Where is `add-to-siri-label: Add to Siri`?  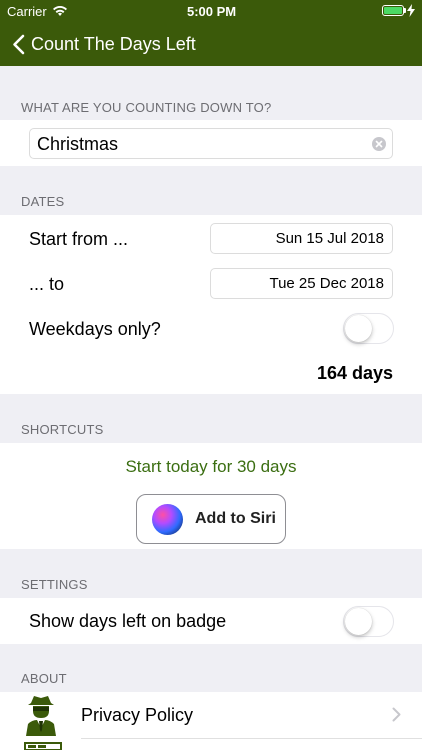
add-to-siri-label: Add to Siri is located at coordinates (235, 518).